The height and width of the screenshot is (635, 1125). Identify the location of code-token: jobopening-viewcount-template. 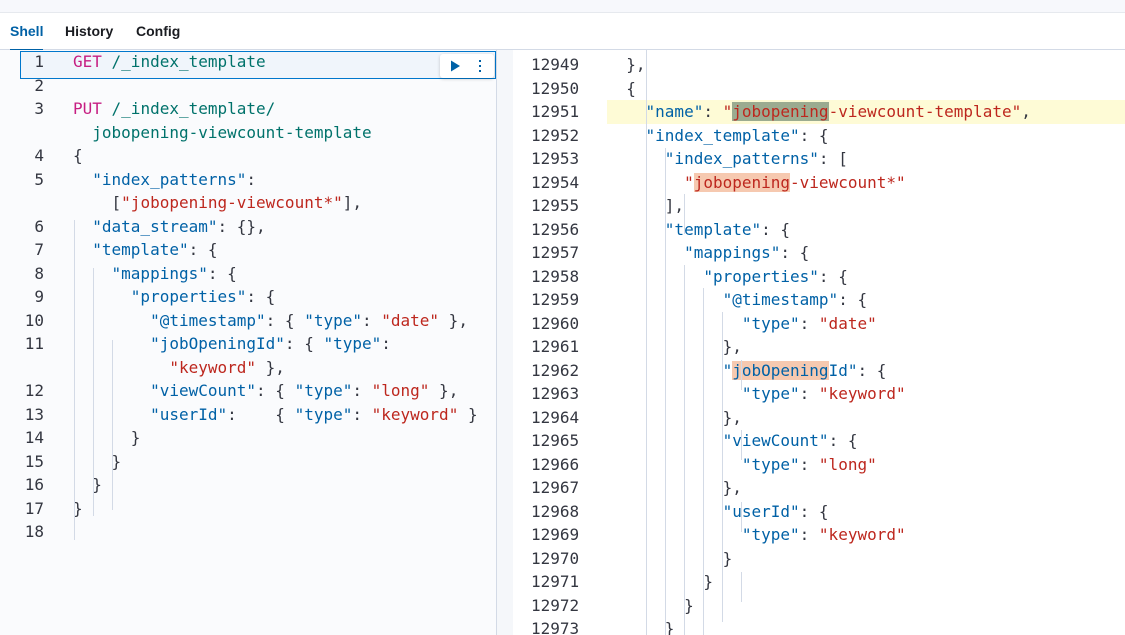
(222, 132).